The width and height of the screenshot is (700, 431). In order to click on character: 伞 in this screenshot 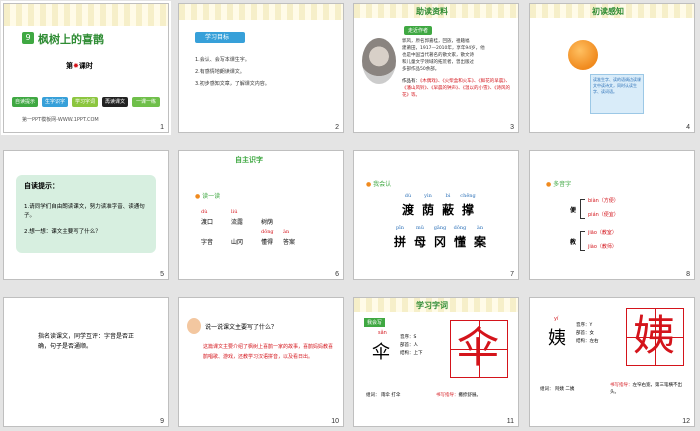, I will do `click(381, 352)`.